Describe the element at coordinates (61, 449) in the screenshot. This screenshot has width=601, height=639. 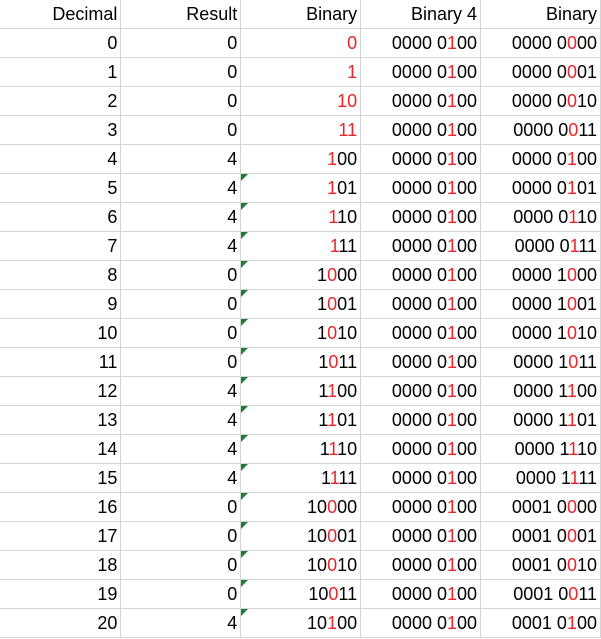
I see `cell-decimal: 14` at that location.